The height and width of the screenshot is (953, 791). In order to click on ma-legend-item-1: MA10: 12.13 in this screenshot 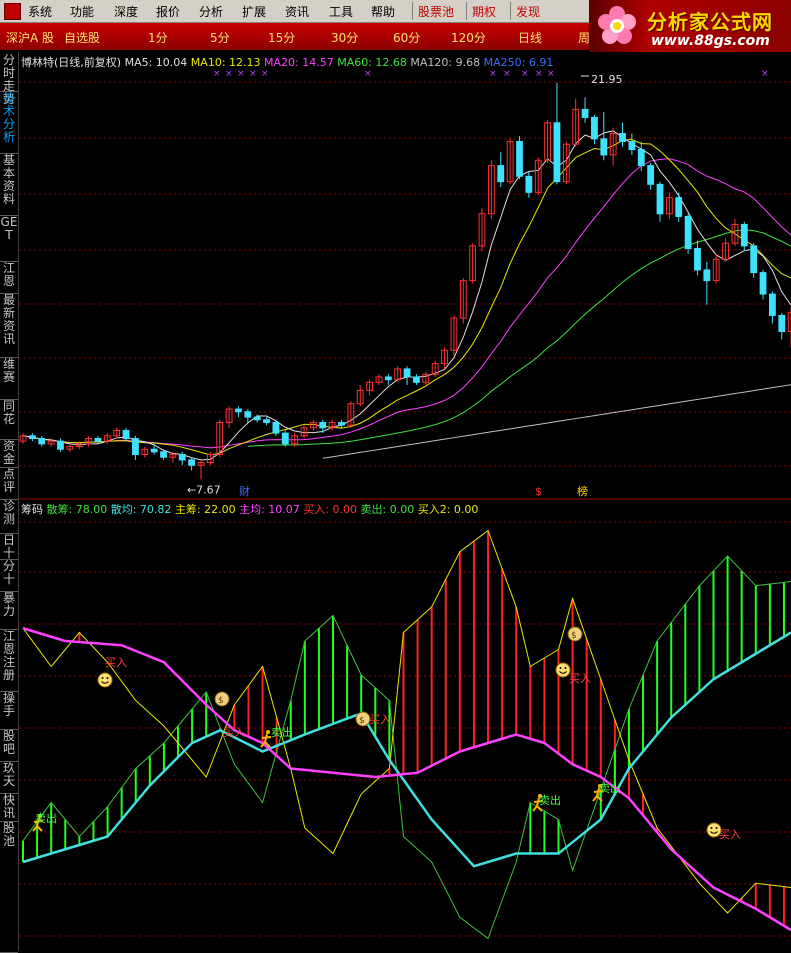, I will do `click(224, 62)`.